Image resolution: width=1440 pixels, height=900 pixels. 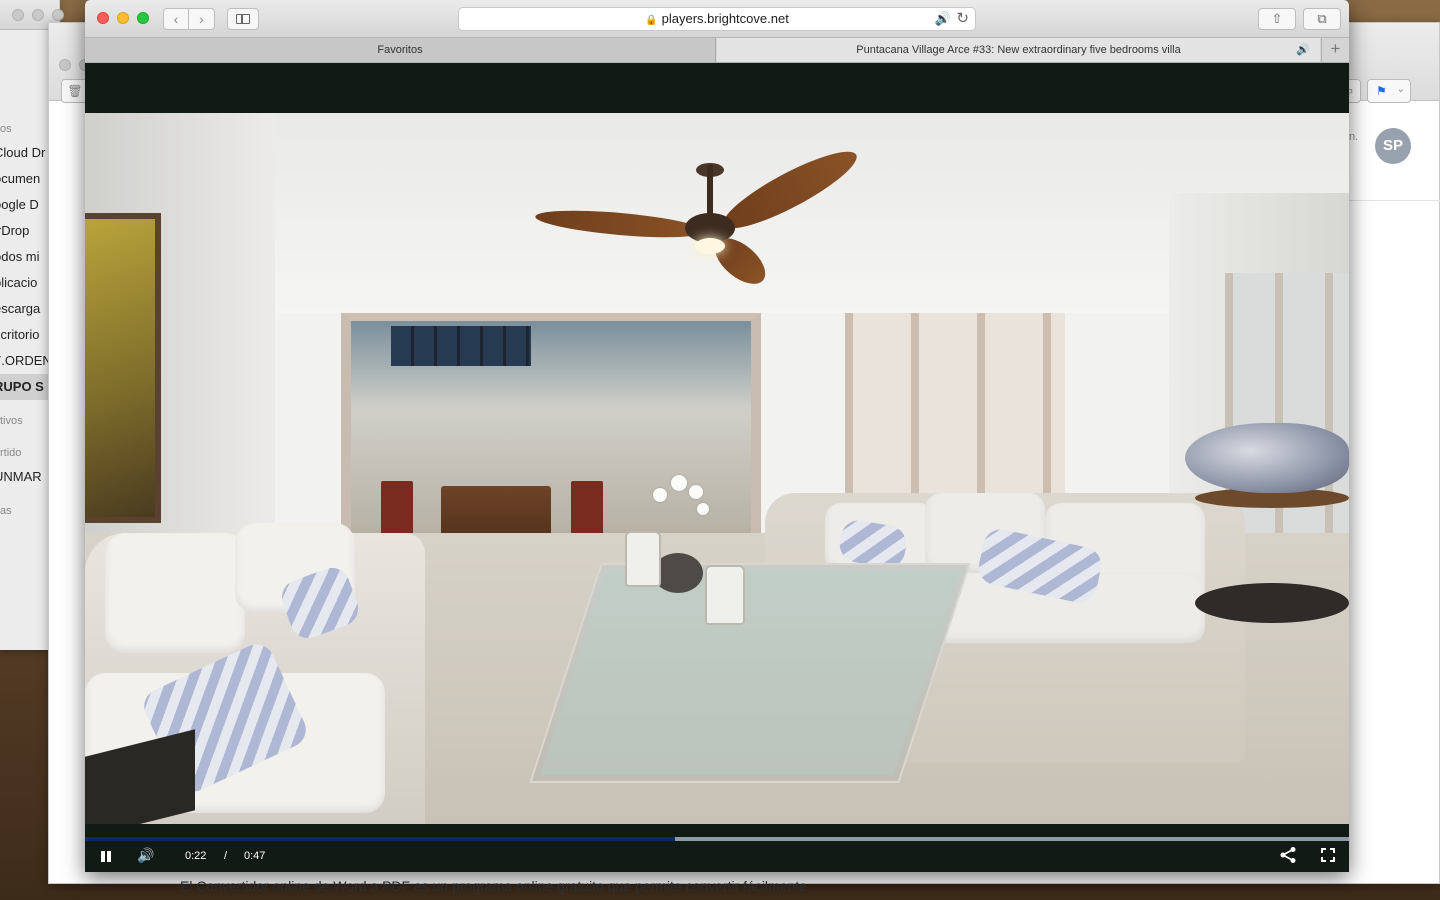 I want to click on fullscreen-button, so click(x=1328, y=855).